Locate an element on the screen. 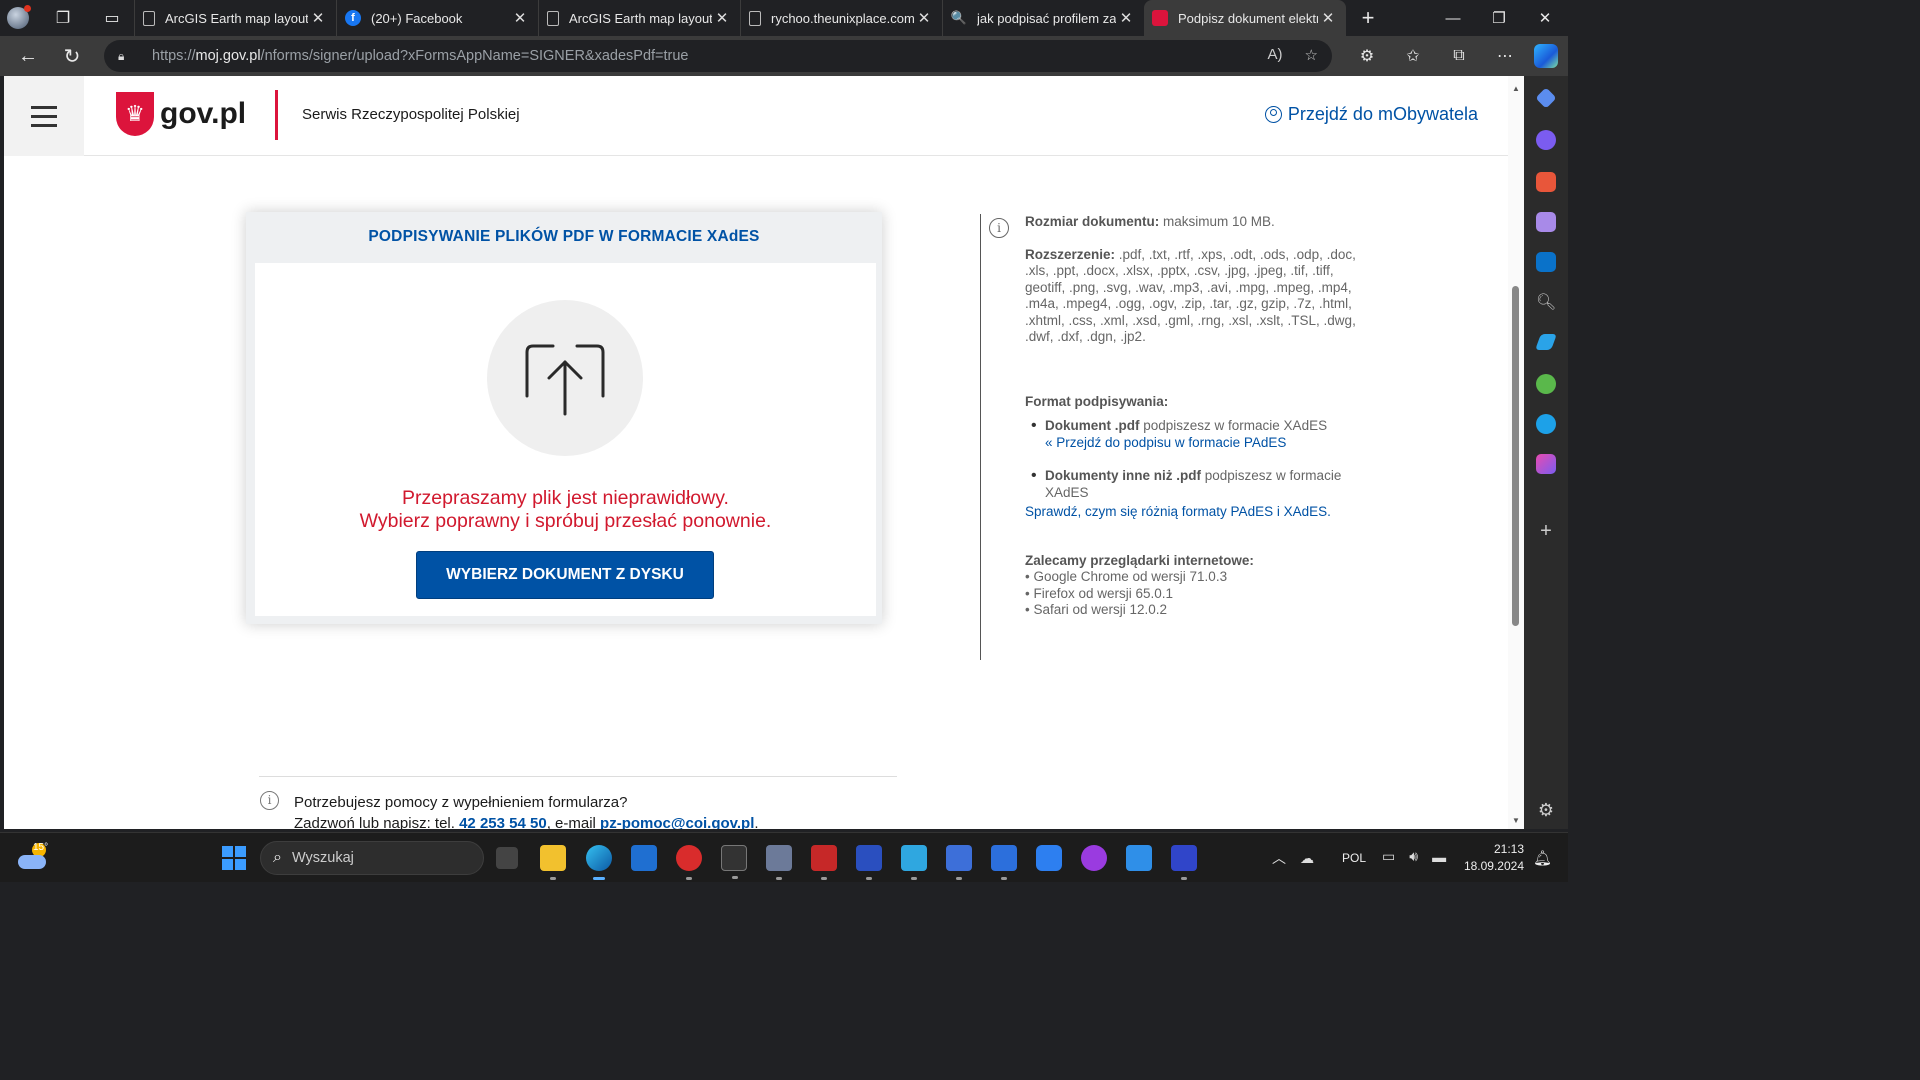 The image size is (1920, 1080). read-aloud-icon: A) is located at coordinates (1275, 55).